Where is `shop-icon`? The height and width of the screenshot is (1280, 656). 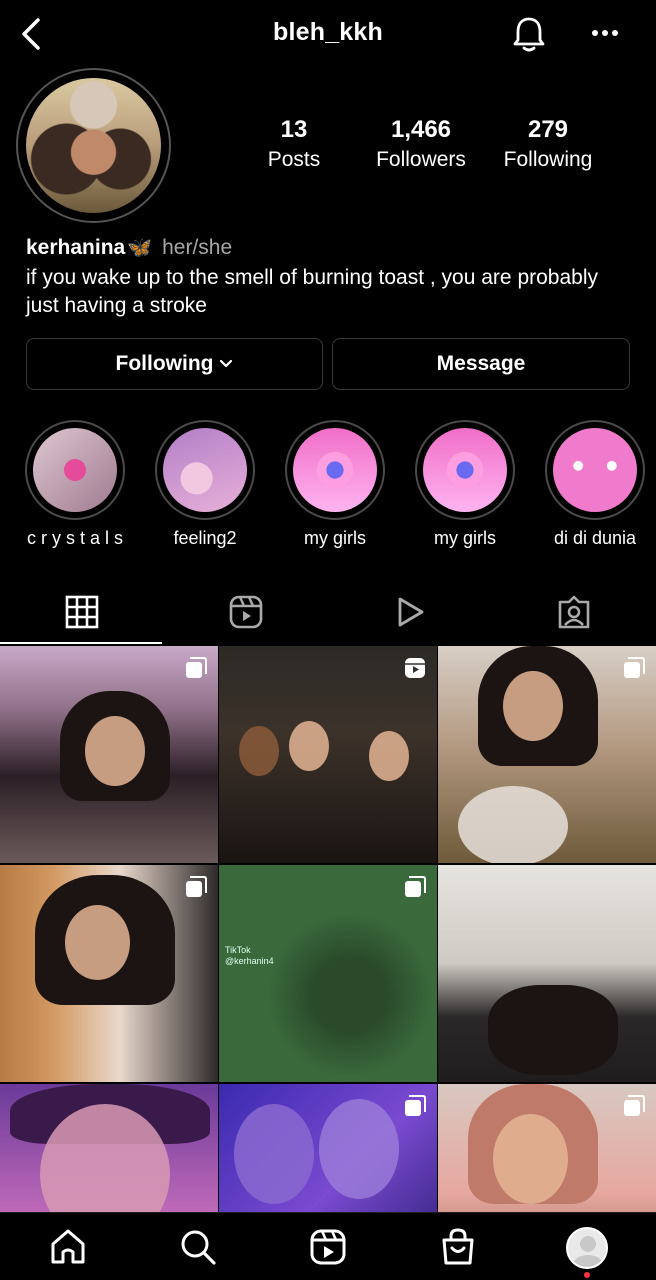
shop-icon is located at coordinates (458, 1247).